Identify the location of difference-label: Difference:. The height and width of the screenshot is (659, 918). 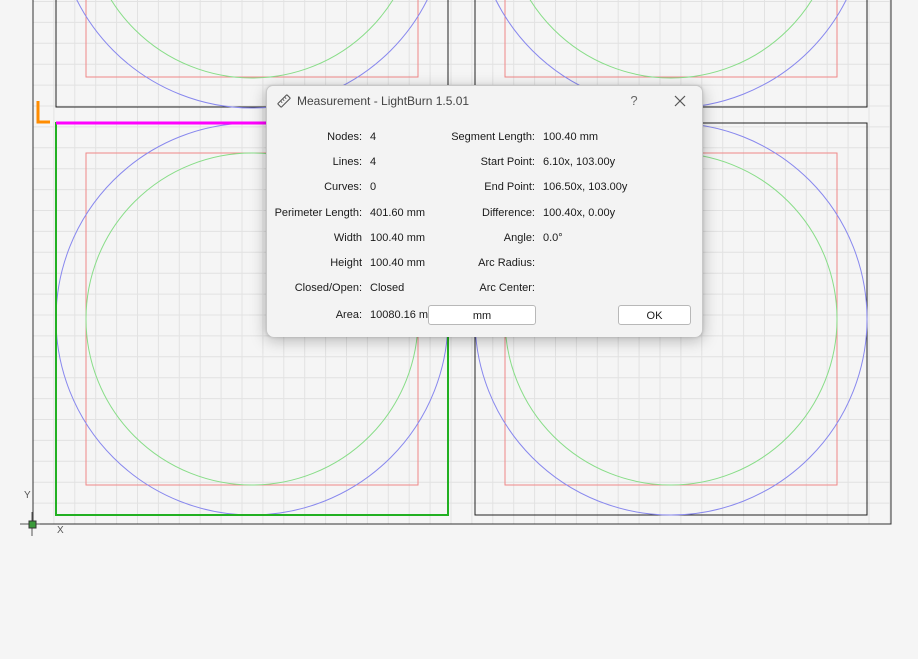
(508, 213).